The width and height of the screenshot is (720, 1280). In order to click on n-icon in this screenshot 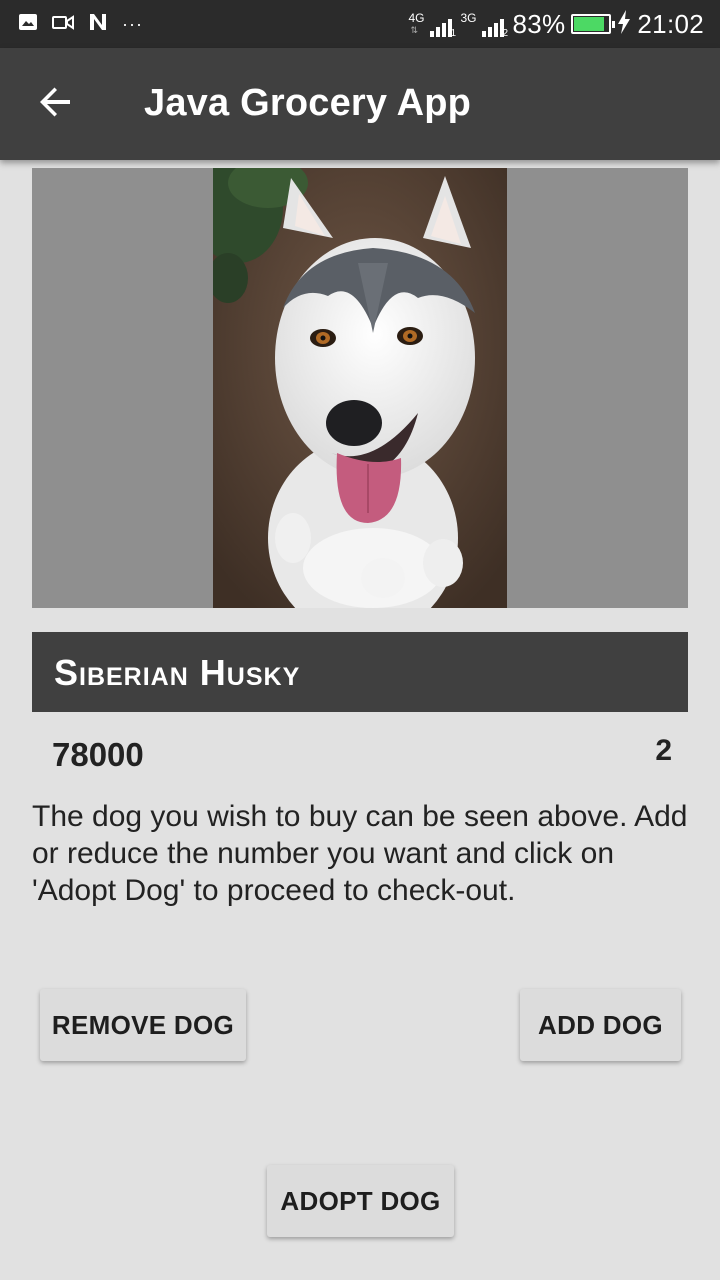, I will do `click(98, 24)`.